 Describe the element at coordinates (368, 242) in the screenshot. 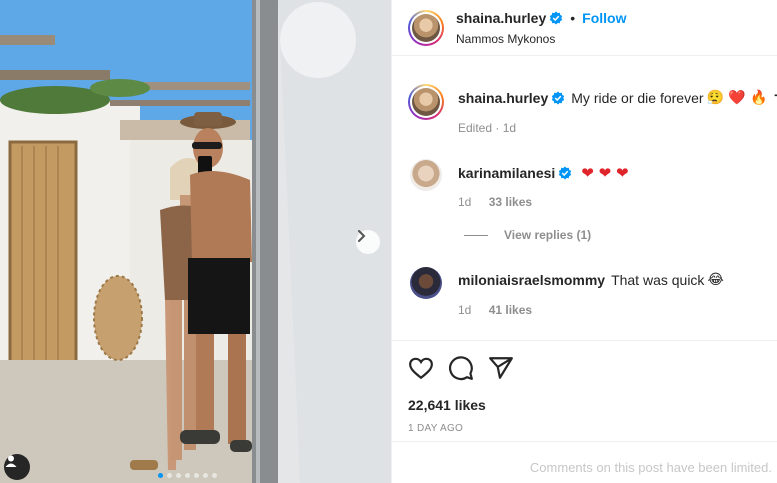

I see `carousel-next-button` at that location.